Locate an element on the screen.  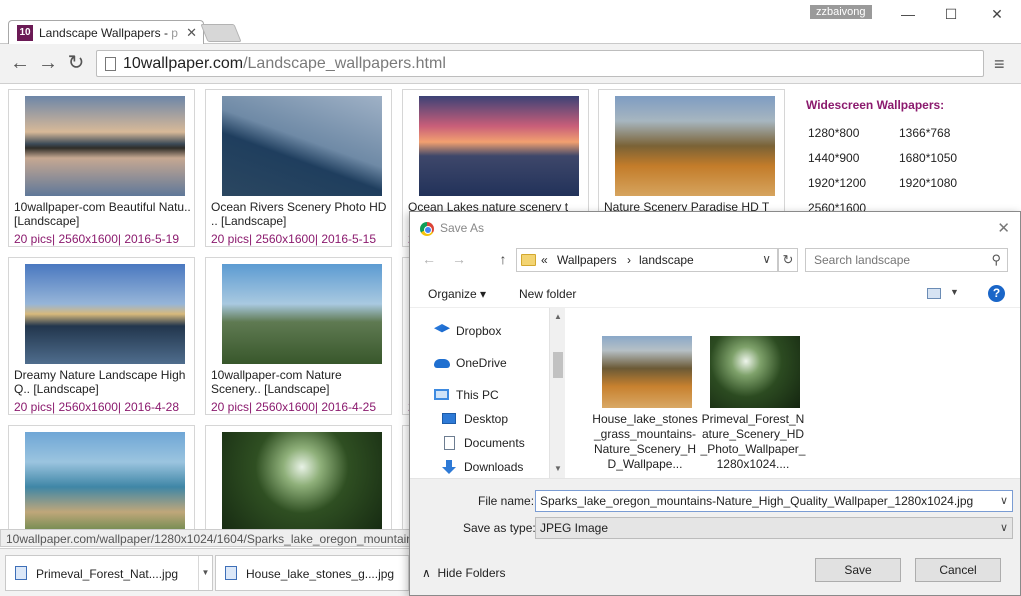
resolution-link: 1440*900 is located at coordinates (833, 158).